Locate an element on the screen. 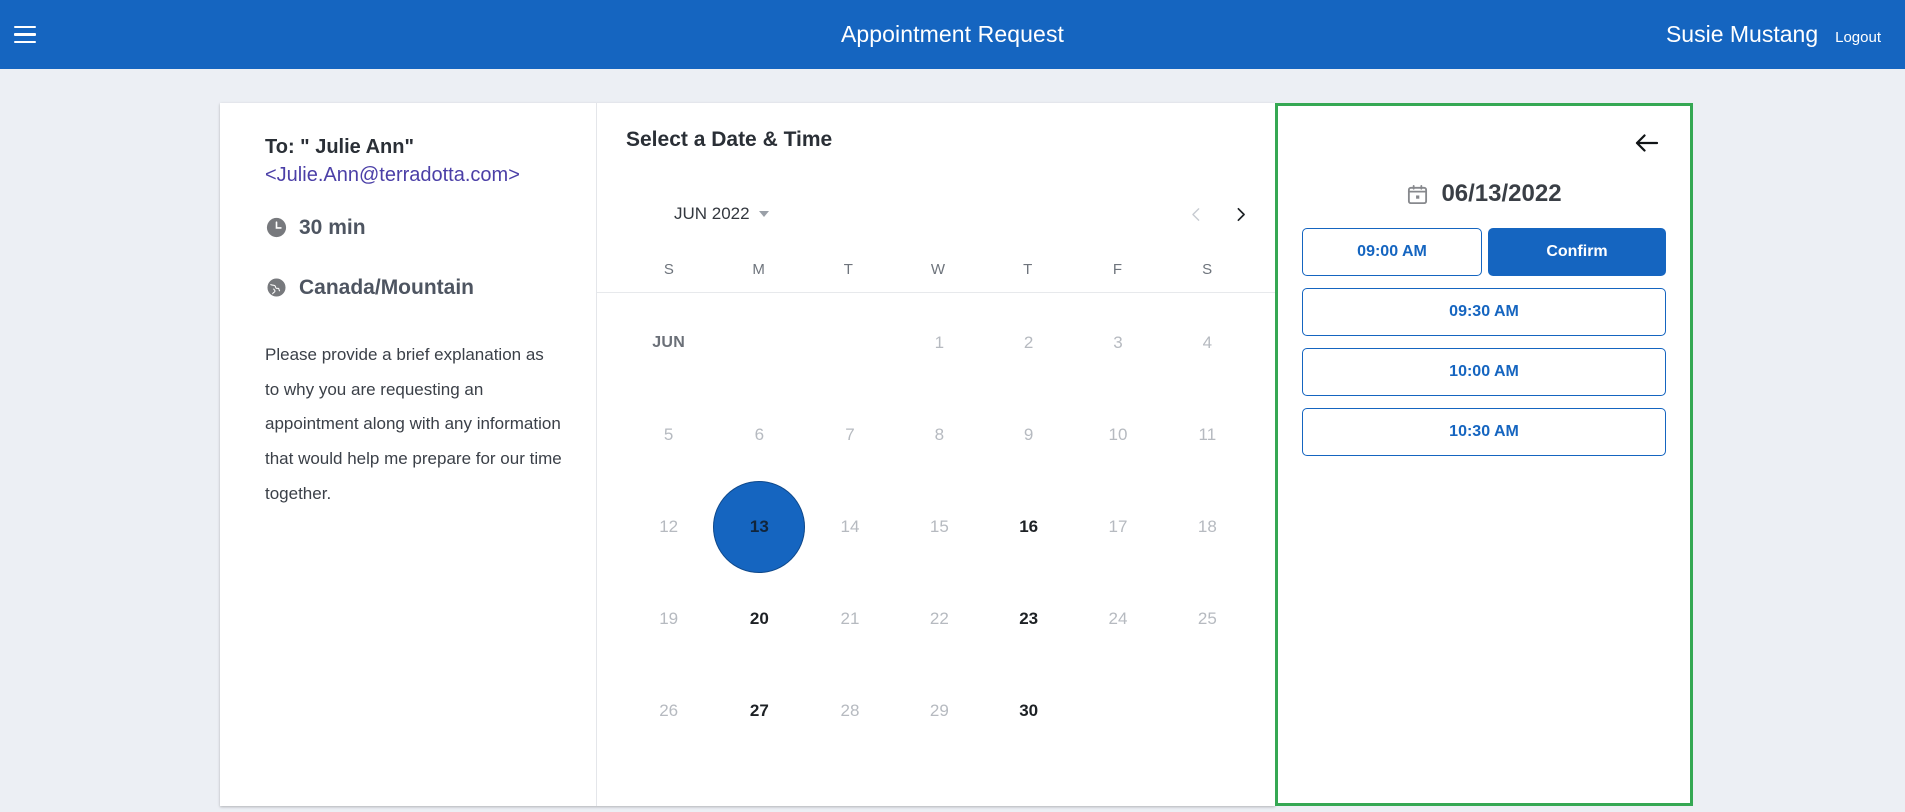 Image resolution: width=1905 pixels, height=812 pixels. calendar-day-disabled: 8 is located at coordinates (939, 434).